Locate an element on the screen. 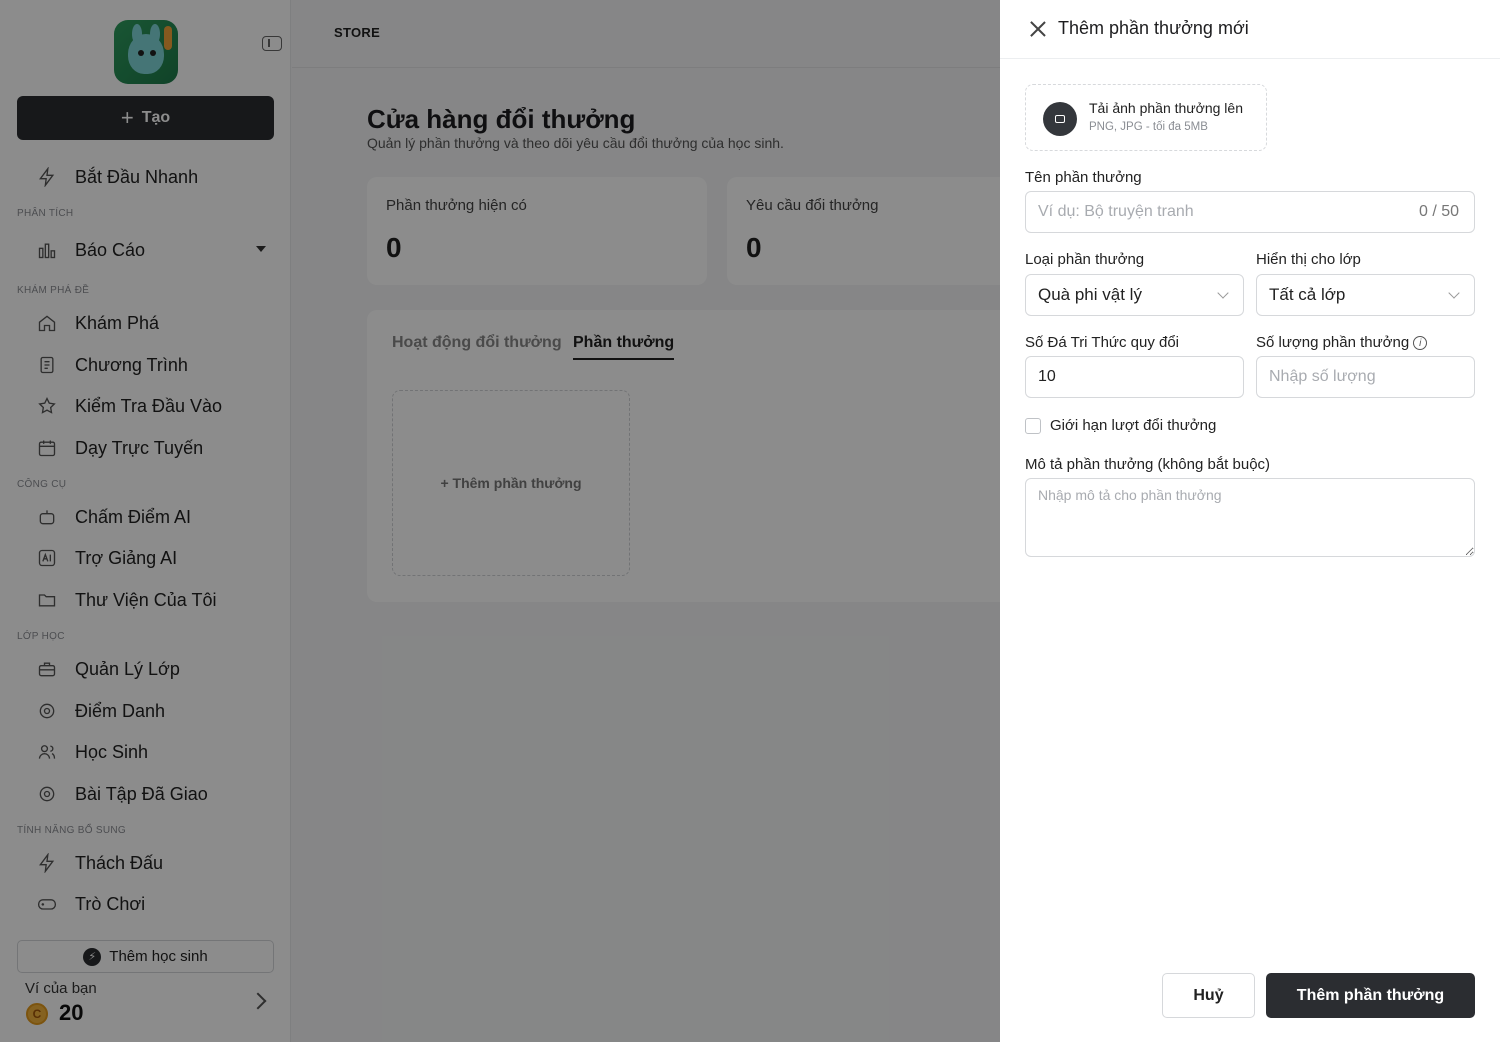 The width and height of the screenshot is (1500, 1042). drawer-title: Thêm phần thưởng mới is located at coordinates (1153, 28).